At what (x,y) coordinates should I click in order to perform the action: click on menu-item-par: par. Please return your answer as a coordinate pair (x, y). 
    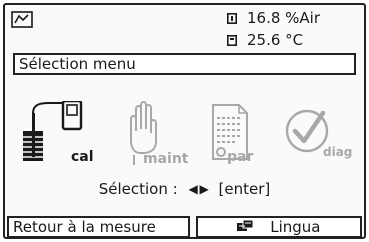
    Looking at the image, I should click on (237, 134).